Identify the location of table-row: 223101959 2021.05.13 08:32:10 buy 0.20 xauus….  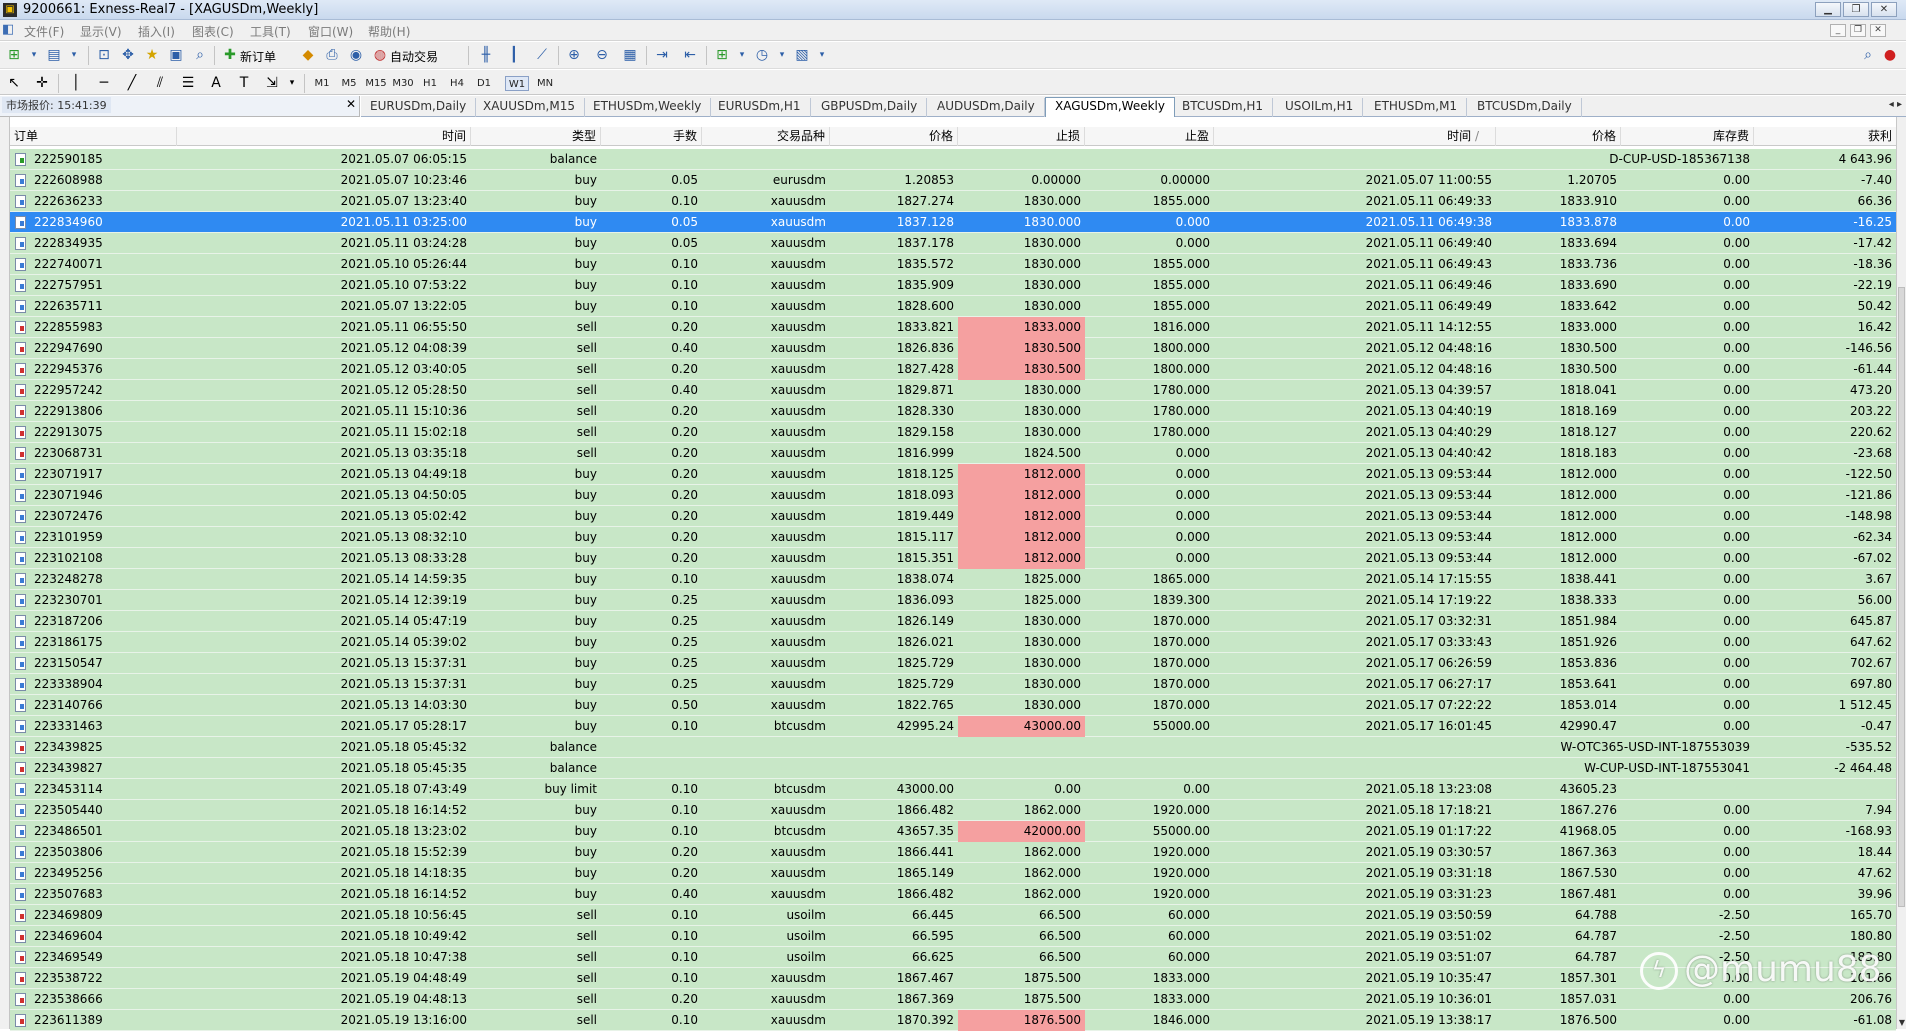
(953, 537).